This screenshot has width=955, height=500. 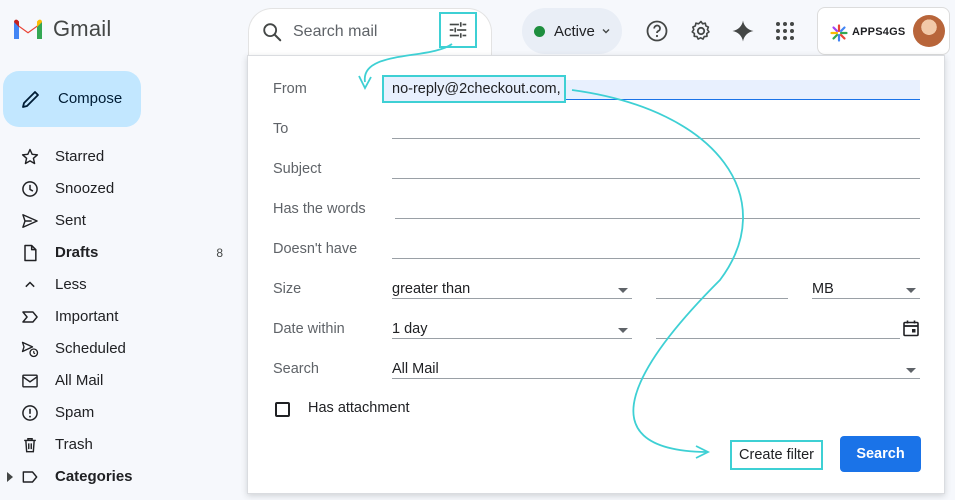 I want to click on sidebar-item-trash: Trash, so click(x=120, y=445).